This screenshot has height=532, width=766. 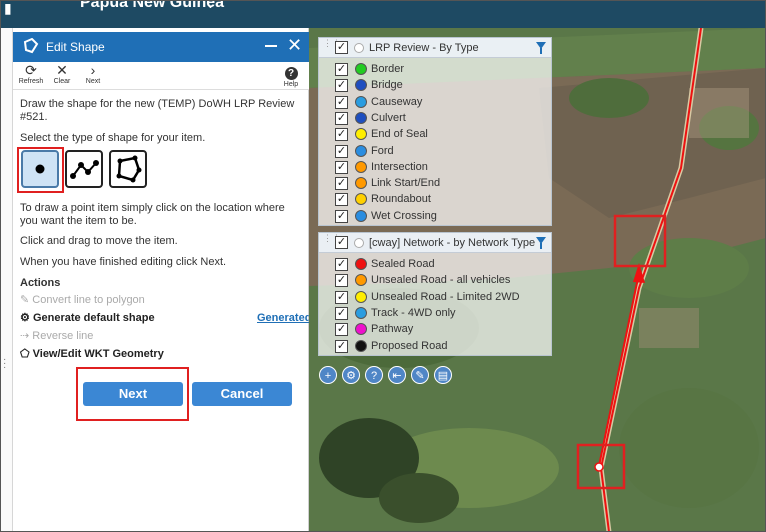 I want to click on panel-title: Edit Shape, so click(x=75, y=47).